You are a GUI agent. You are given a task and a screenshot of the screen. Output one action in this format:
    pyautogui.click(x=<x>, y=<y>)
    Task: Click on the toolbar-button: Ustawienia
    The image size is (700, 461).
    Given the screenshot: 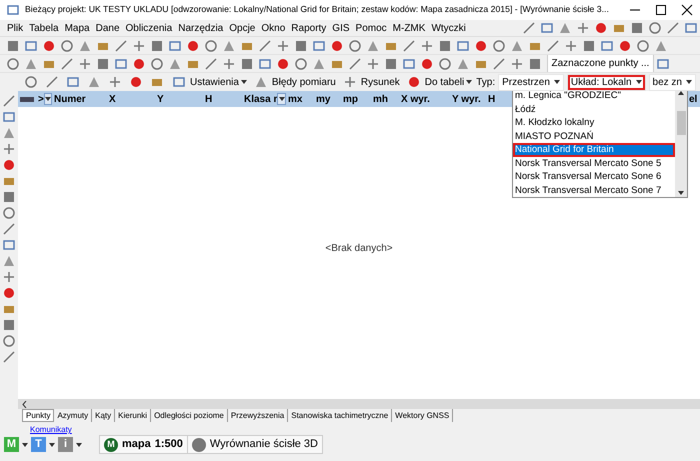 What is the action you would take?
    pyautogui.click(x=208, y=82)
    